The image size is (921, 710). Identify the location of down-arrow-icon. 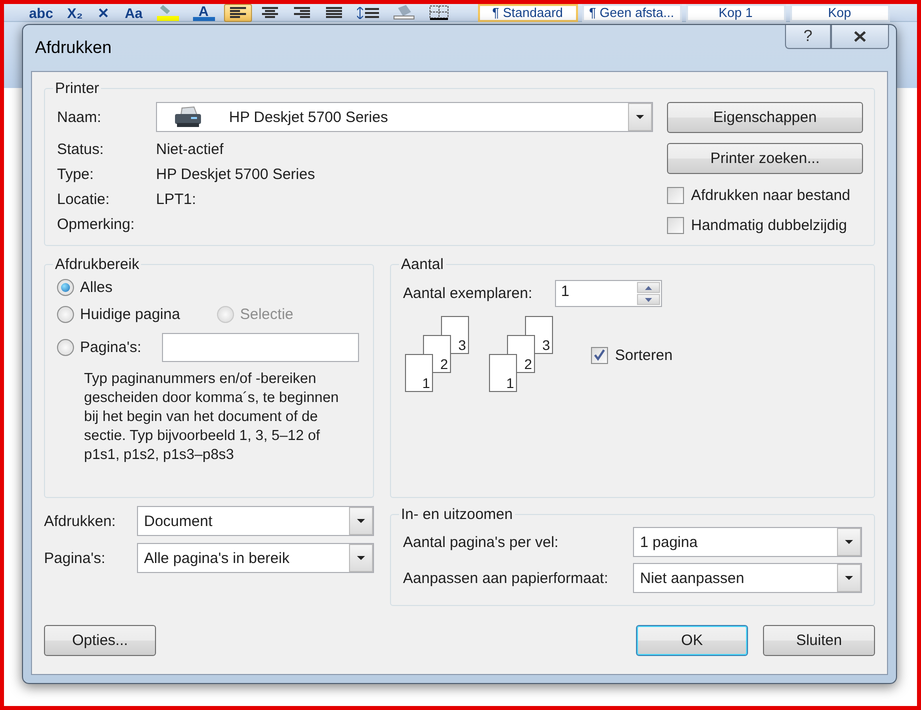
(648, 300).